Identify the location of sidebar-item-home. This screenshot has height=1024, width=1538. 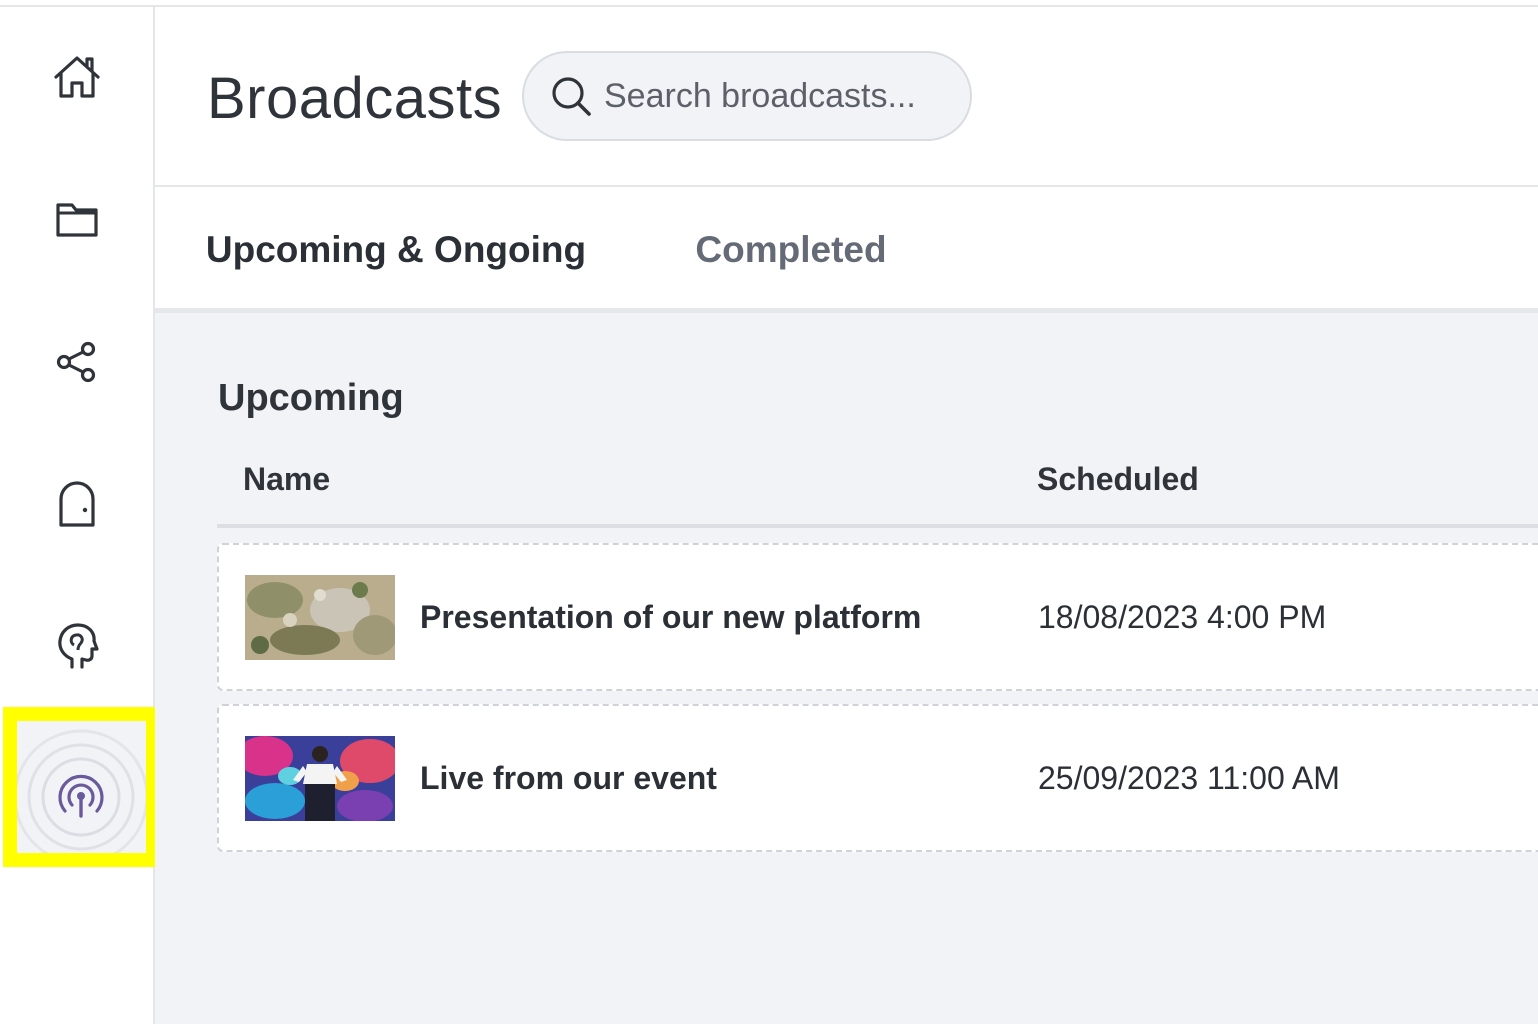
(76, 78).